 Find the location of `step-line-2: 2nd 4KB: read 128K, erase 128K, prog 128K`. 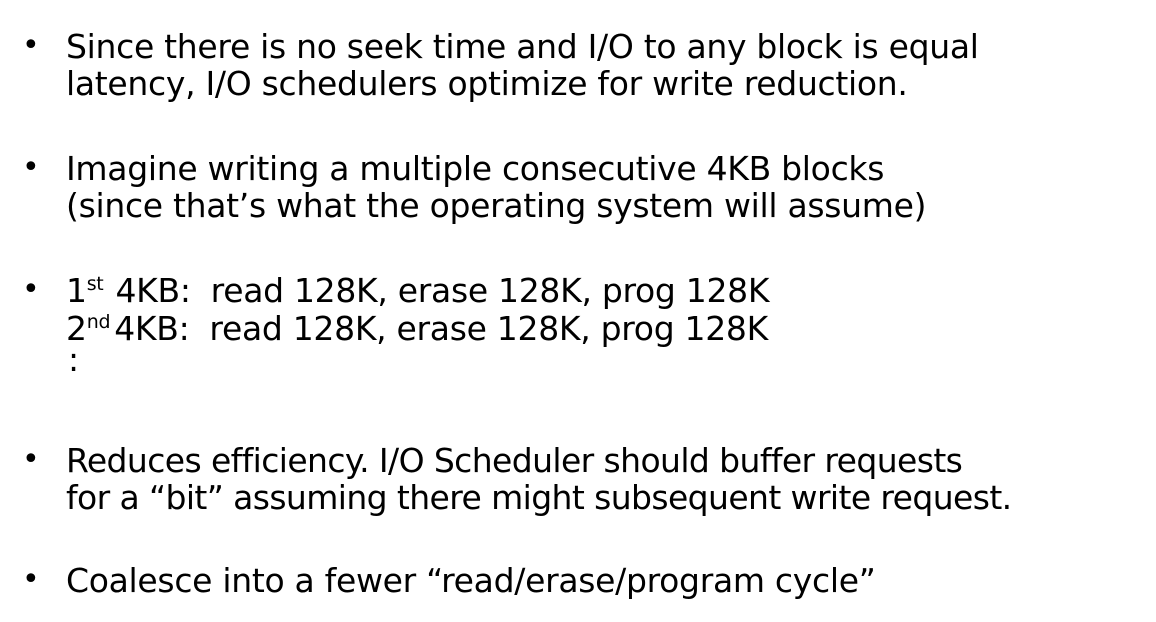

step-line-2: 2nd 4KB: read 128K, erase 128K, prog 128K is located at coordinates (417, 329).